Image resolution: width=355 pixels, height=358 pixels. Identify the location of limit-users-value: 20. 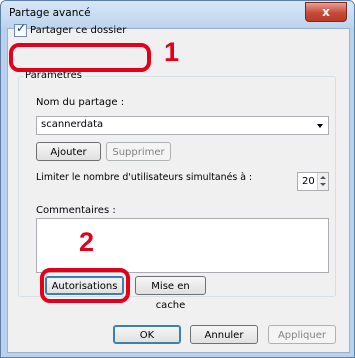
(308, 181).